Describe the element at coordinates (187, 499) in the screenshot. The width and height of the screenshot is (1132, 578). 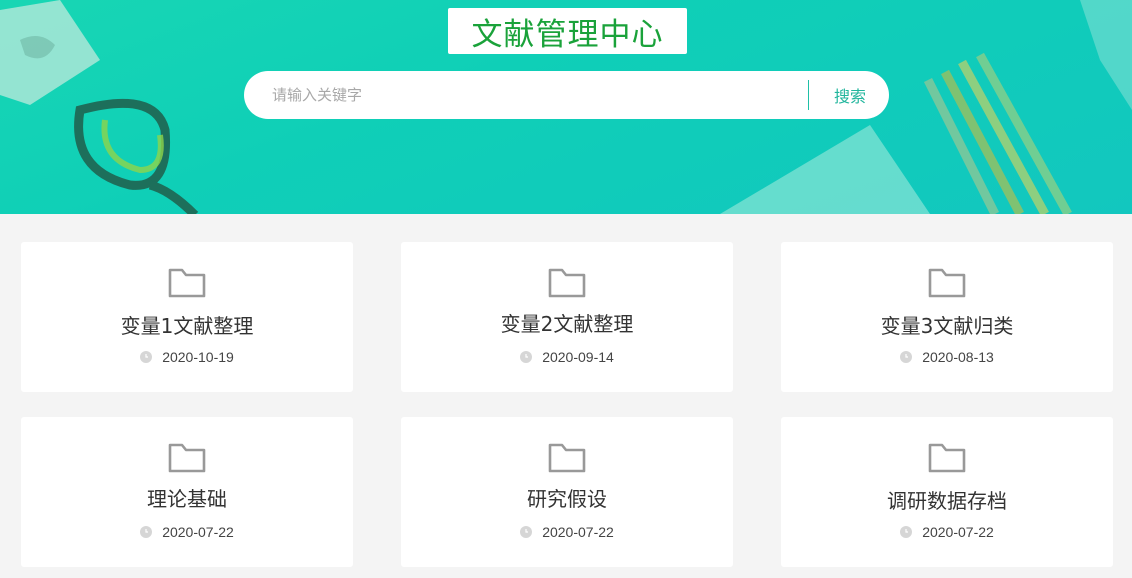
I see `folder-title: 理论基础` at that location.